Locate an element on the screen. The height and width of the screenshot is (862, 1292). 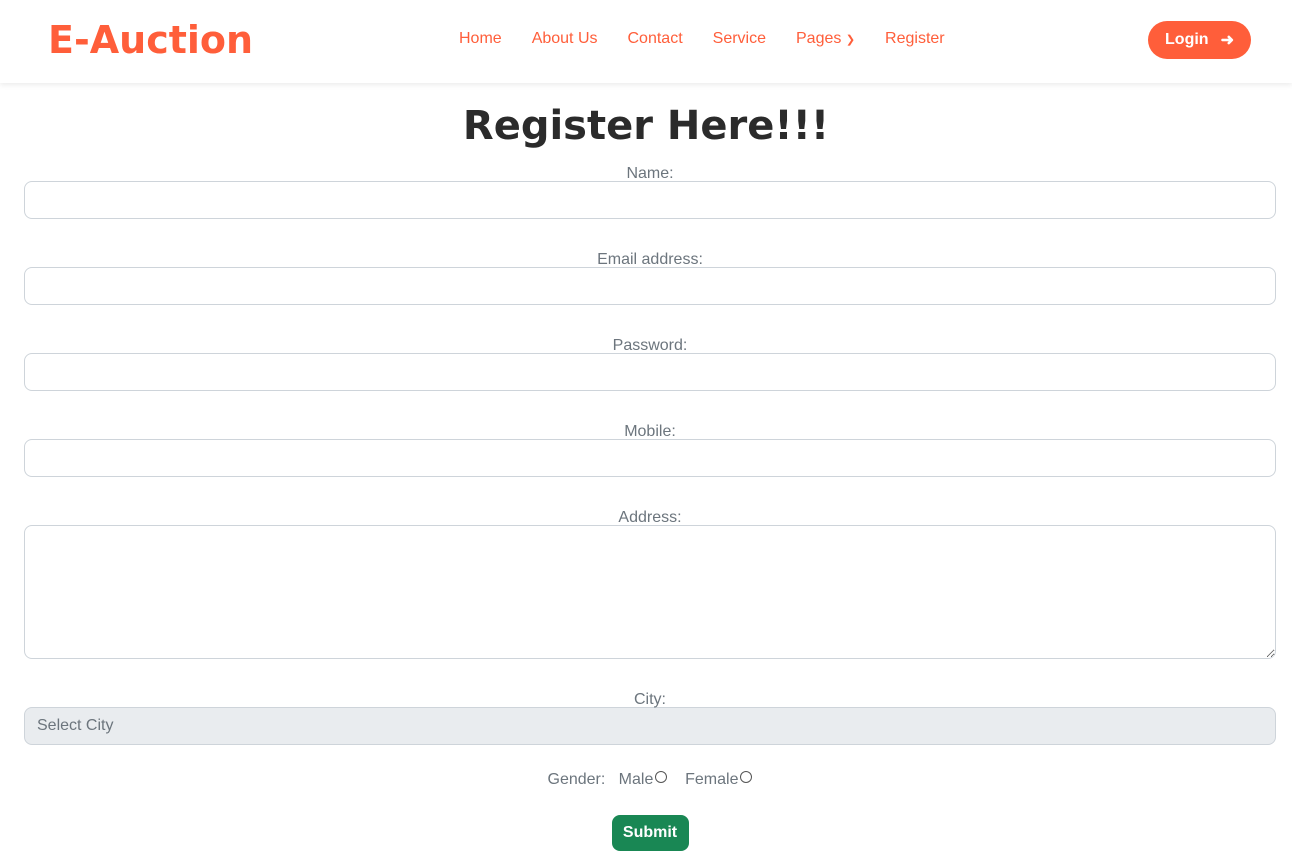
city-label: City: is located at coordinates (650, 699).